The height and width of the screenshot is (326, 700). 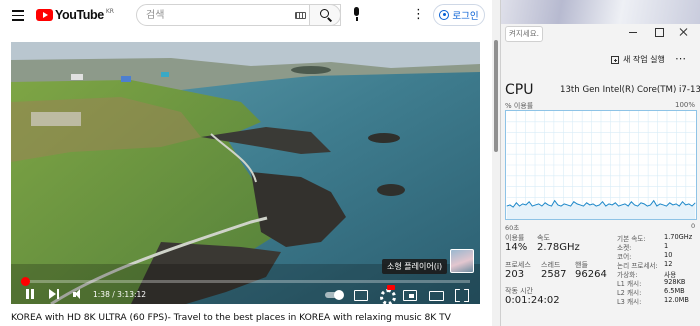 I want to click on youtube-play-icon, so click(x=44, y=15).